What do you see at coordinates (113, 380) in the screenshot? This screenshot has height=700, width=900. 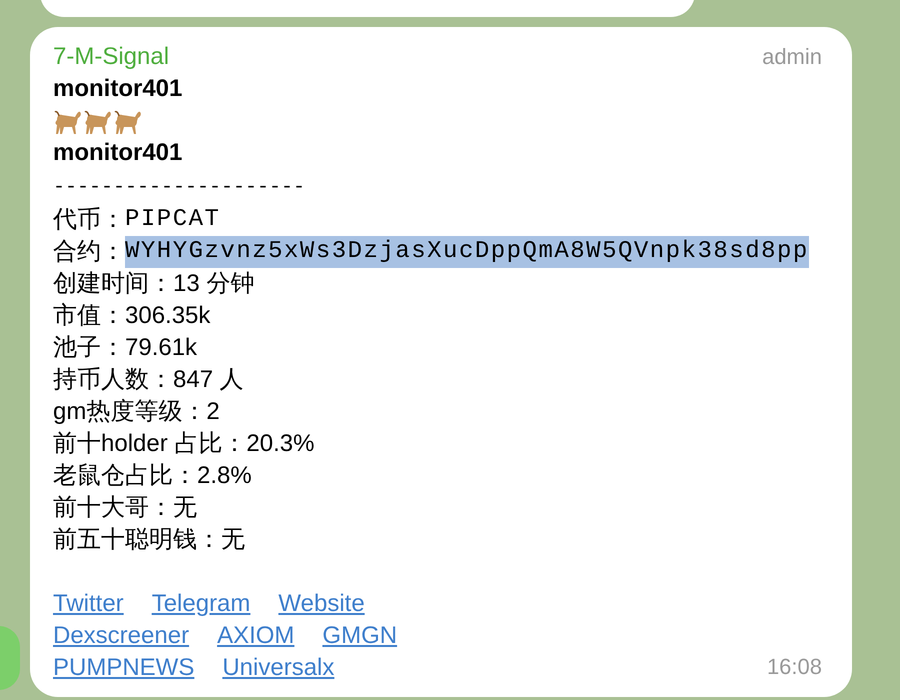 I see `field-label: 持币人数：` at bounding box center [113, 380].